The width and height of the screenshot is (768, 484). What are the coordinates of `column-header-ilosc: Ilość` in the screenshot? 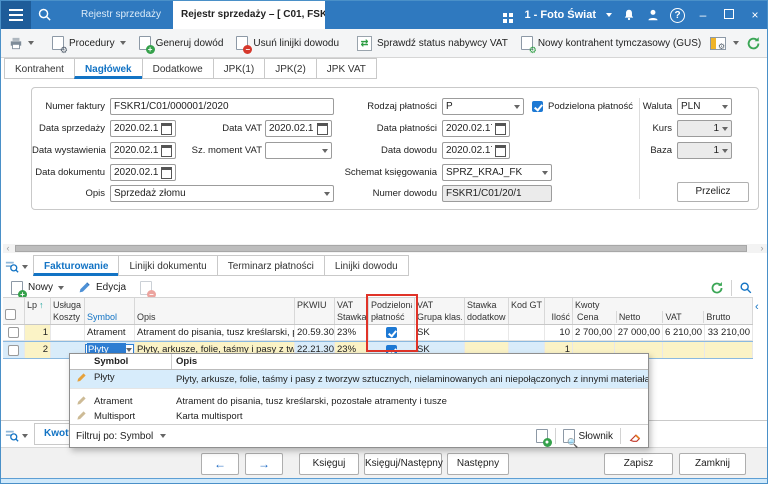 It's located at (559, 311).